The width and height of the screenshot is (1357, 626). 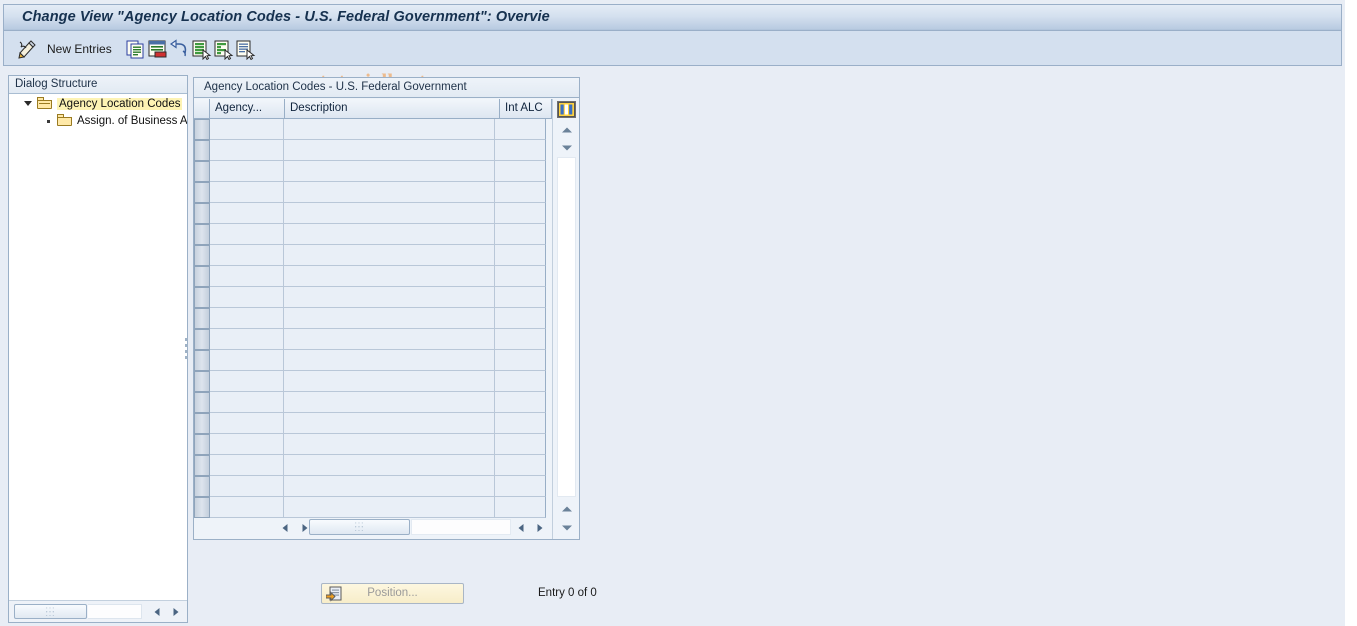 I want to click on sidebar-scroll-left-button, so click(x=156, y=611).